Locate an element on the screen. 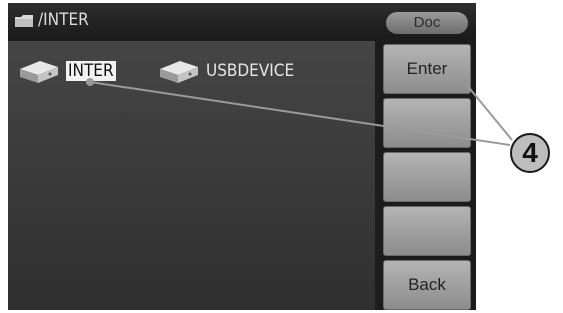 The height and width of the screenshot is (313, 563). file-label: USBDEVICE is located at coordinates (250, 71).